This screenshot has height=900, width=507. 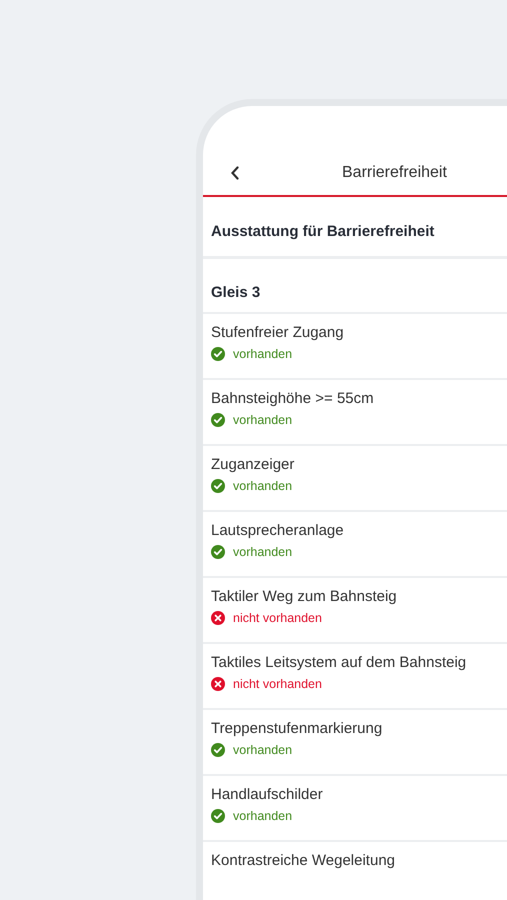 I want to click on feature-name: Treppenstufenmarkierung, so click(x=297, y=728).